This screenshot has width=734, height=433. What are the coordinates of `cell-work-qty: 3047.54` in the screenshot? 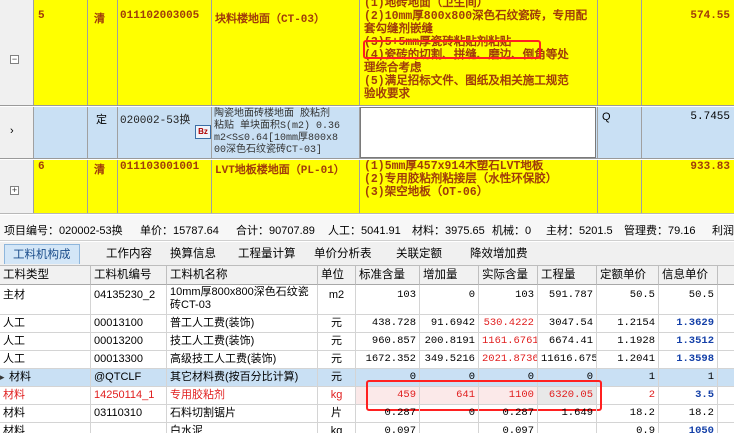 It's located at (567, 323).